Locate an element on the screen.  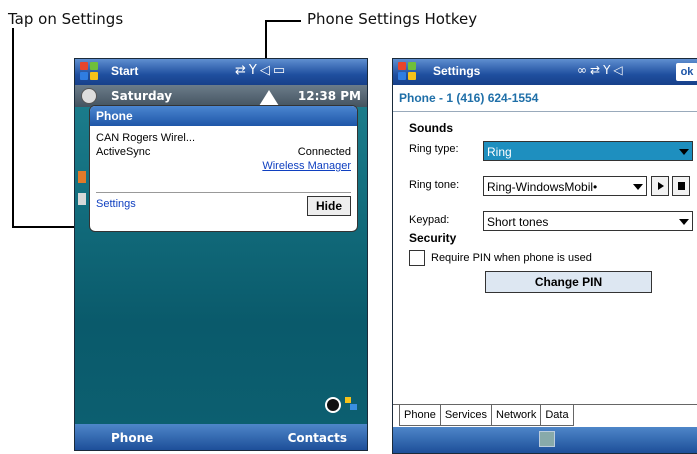
right-bottombar is located at coordinates (545, 440).